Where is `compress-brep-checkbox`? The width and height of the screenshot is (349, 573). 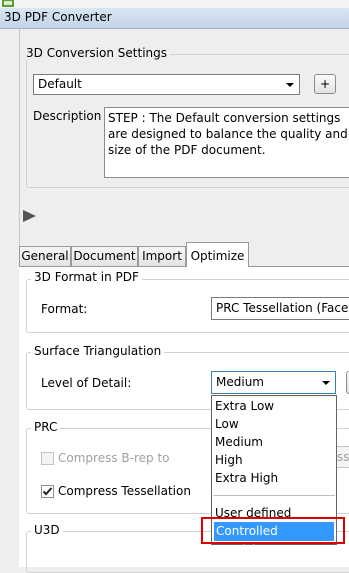
compress-brep-checkbox is located at coordinates (47, 458).